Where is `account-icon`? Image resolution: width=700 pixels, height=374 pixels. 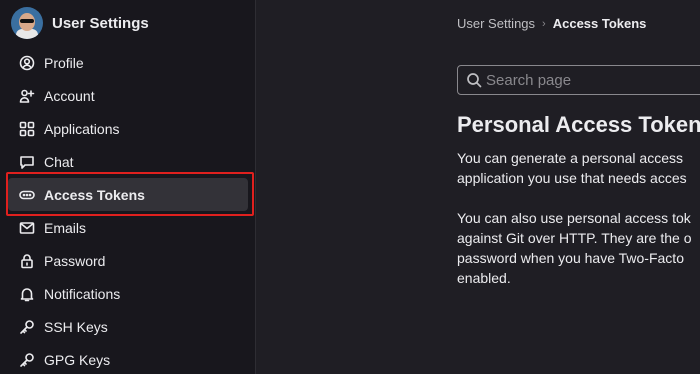 account-icon is located at coordinates (27, 96).